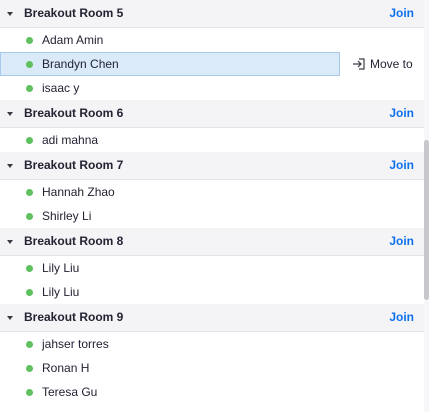 Image resolution: width=429 pixels, height=412 pixels. What do you see at coordinates (212, 216) in the screenshot?
I see `participant-row: Shirley Li` at bounding box center [212, 216].